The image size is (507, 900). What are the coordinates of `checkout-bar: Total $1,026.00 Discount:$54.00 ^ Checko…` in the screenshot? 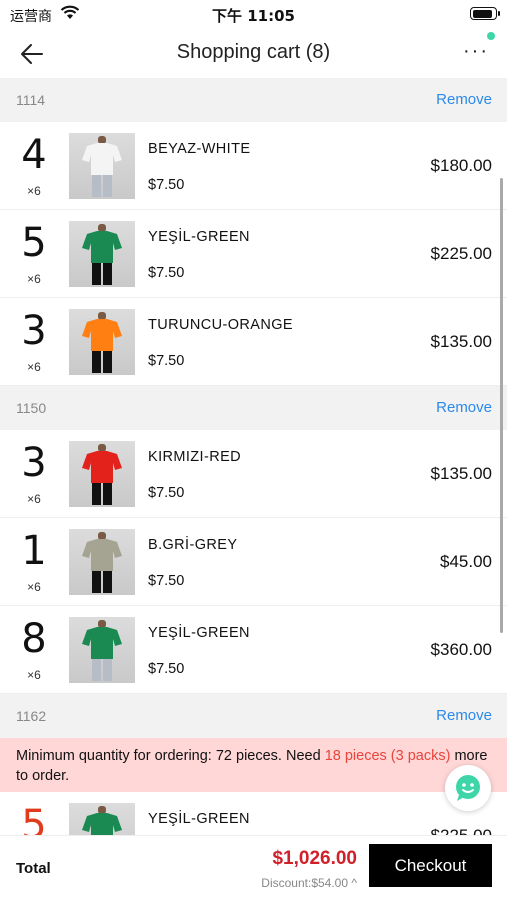 It's located at (253, 867).